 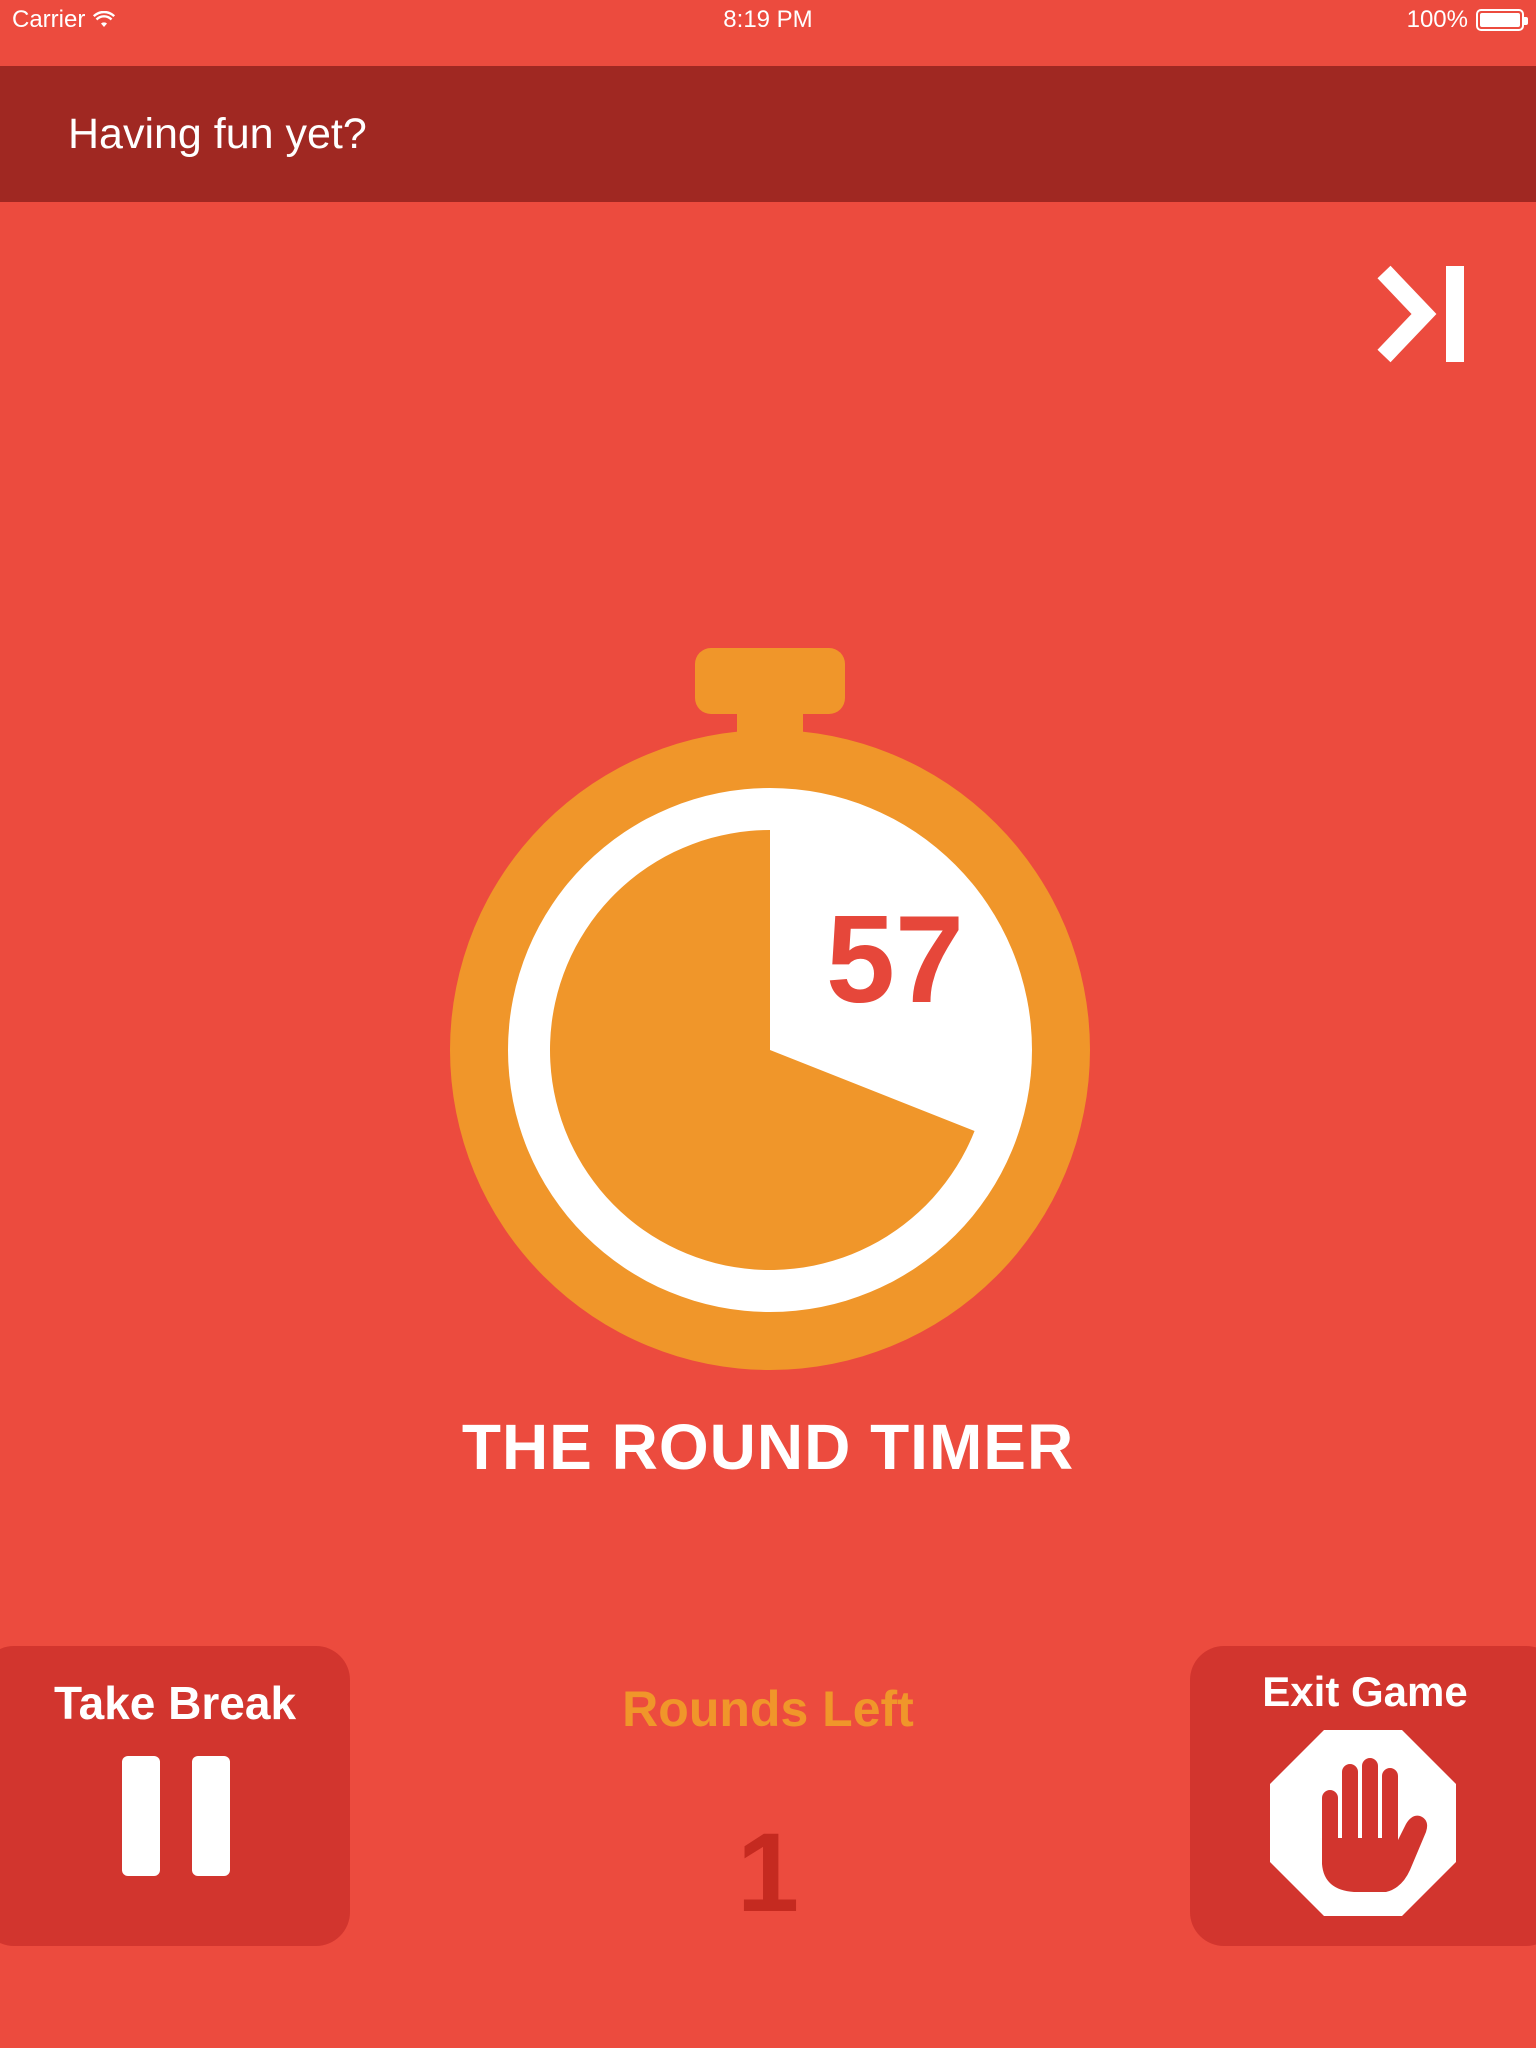 What do you see at coordinates (1420, 314) in the screenshot?
I see `skip-forward-icon` at bounding box center [1420, 314].